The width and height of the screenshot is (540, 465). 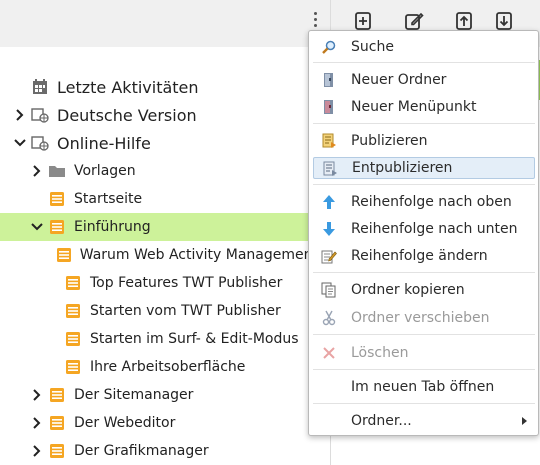 What do you see at coordinates (198, 255) in the screenshot?
I see `tree-item-label: Warum Web Activity Management` at bounding box center [198, 255].